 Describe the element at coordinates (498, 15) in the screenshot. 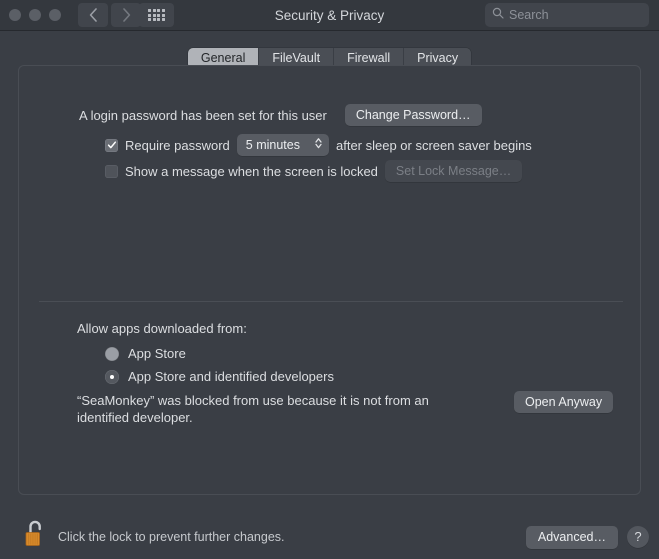

I see `search-icon` at that location.